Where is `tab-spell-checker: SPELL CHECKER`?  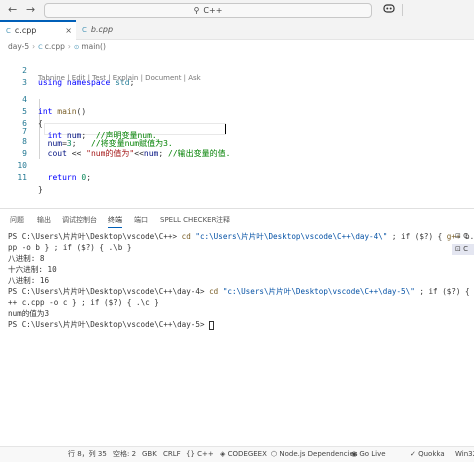
tab-spell-checker: SPELL CHECKER is located at coordinates (188, 220).